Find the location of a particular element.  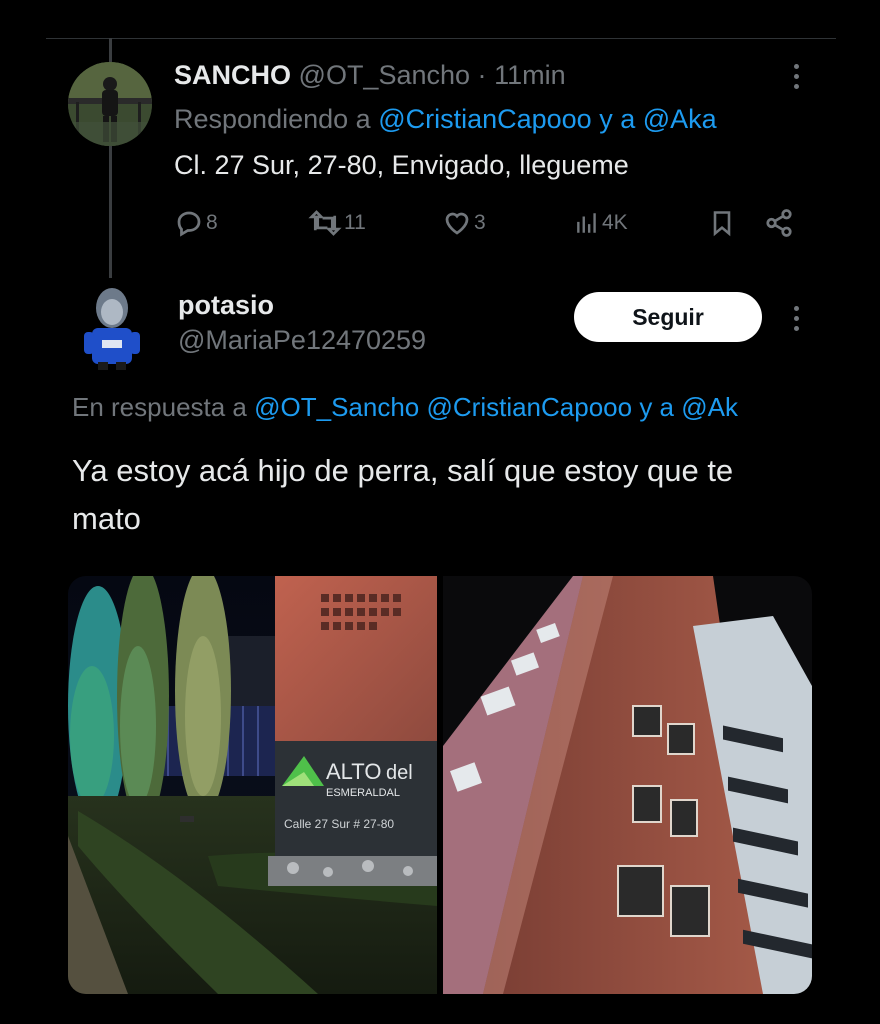

views-icon is located at coordinates (586, 223).